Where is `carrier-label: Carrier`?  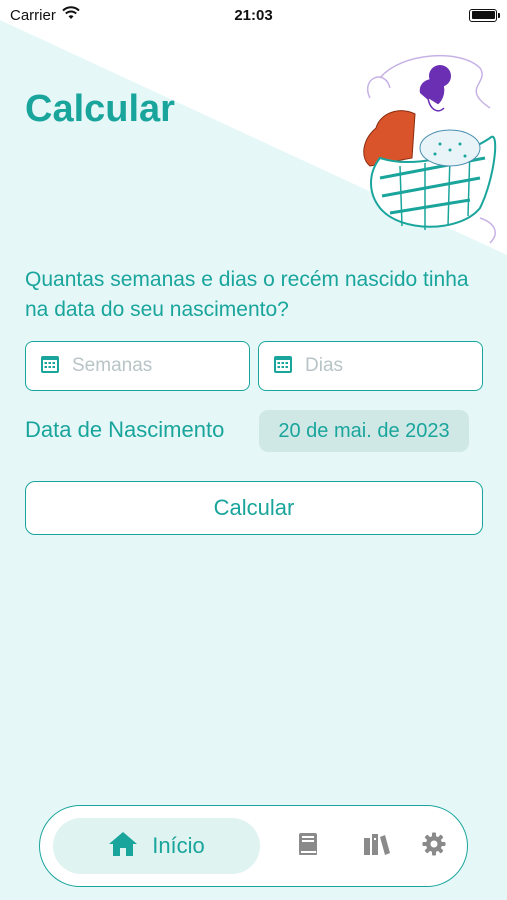 carrier-label: Carrier is located at coordinates (33, 15).